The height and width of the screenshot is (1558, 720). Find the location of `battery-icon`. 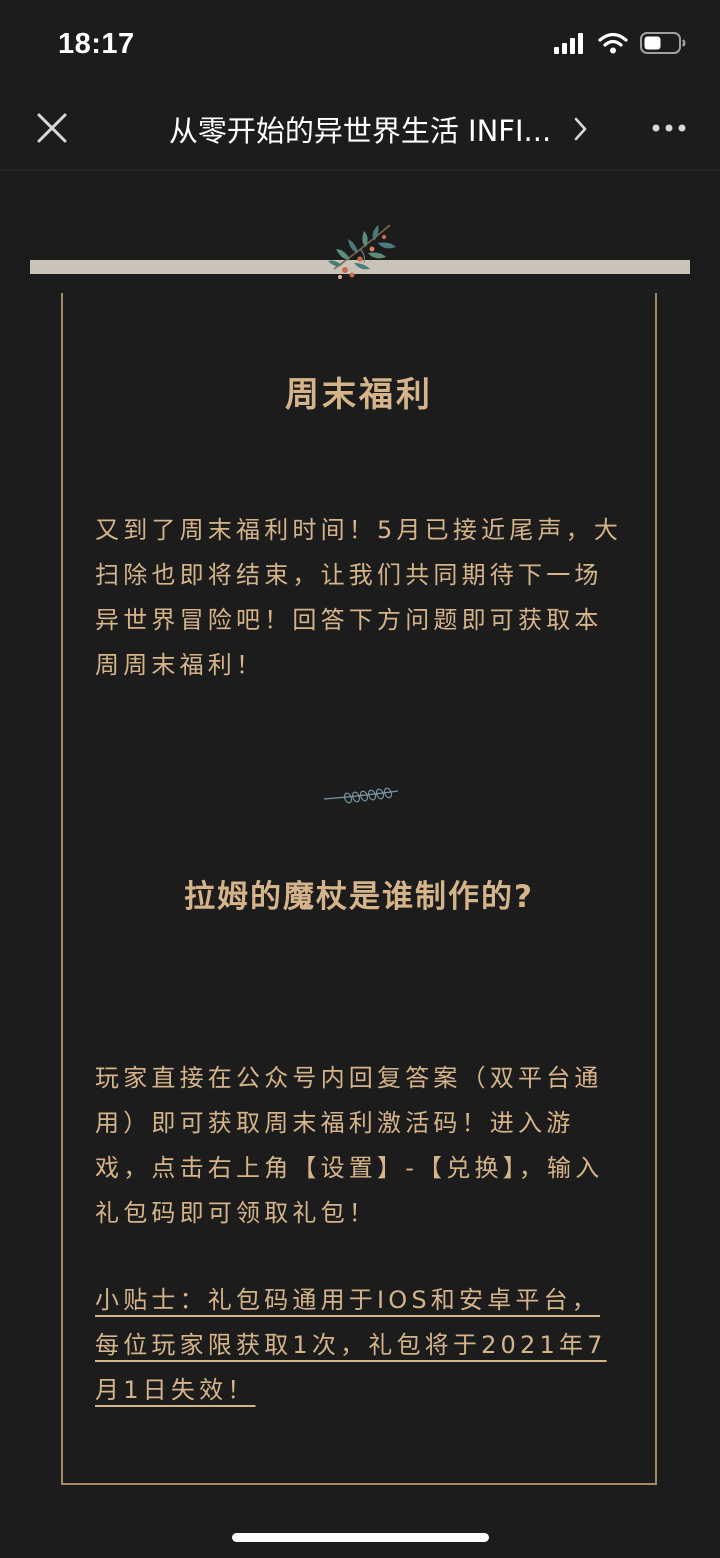

battery-icon is located at coordinates (663, 43).